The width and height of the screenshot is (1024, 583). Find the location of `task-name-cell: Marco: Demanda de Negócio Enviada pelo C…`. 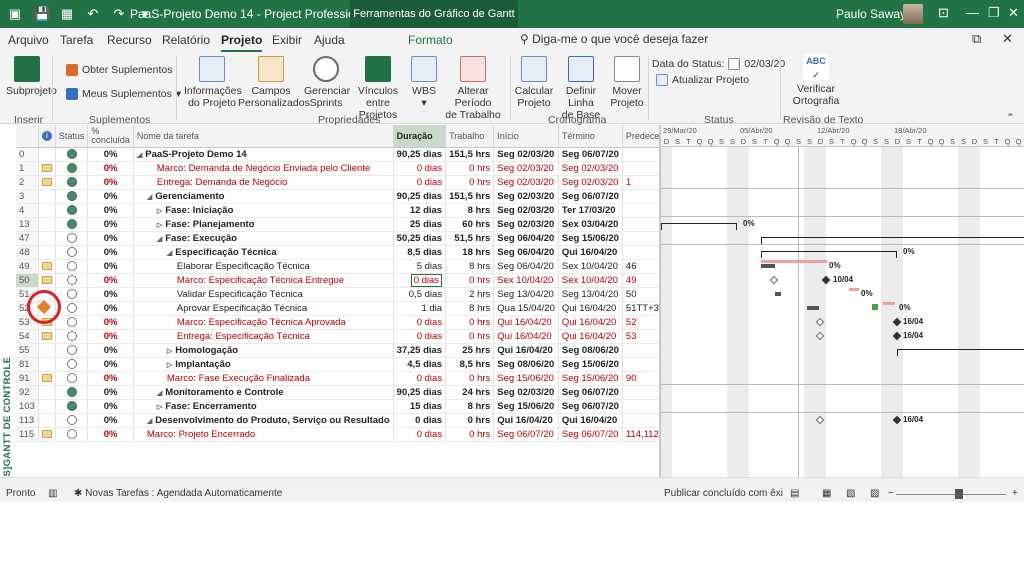

task-name-cell: Marco: Demanda de Negócio Enviada pelo C… is located at coordinates (263, 168).